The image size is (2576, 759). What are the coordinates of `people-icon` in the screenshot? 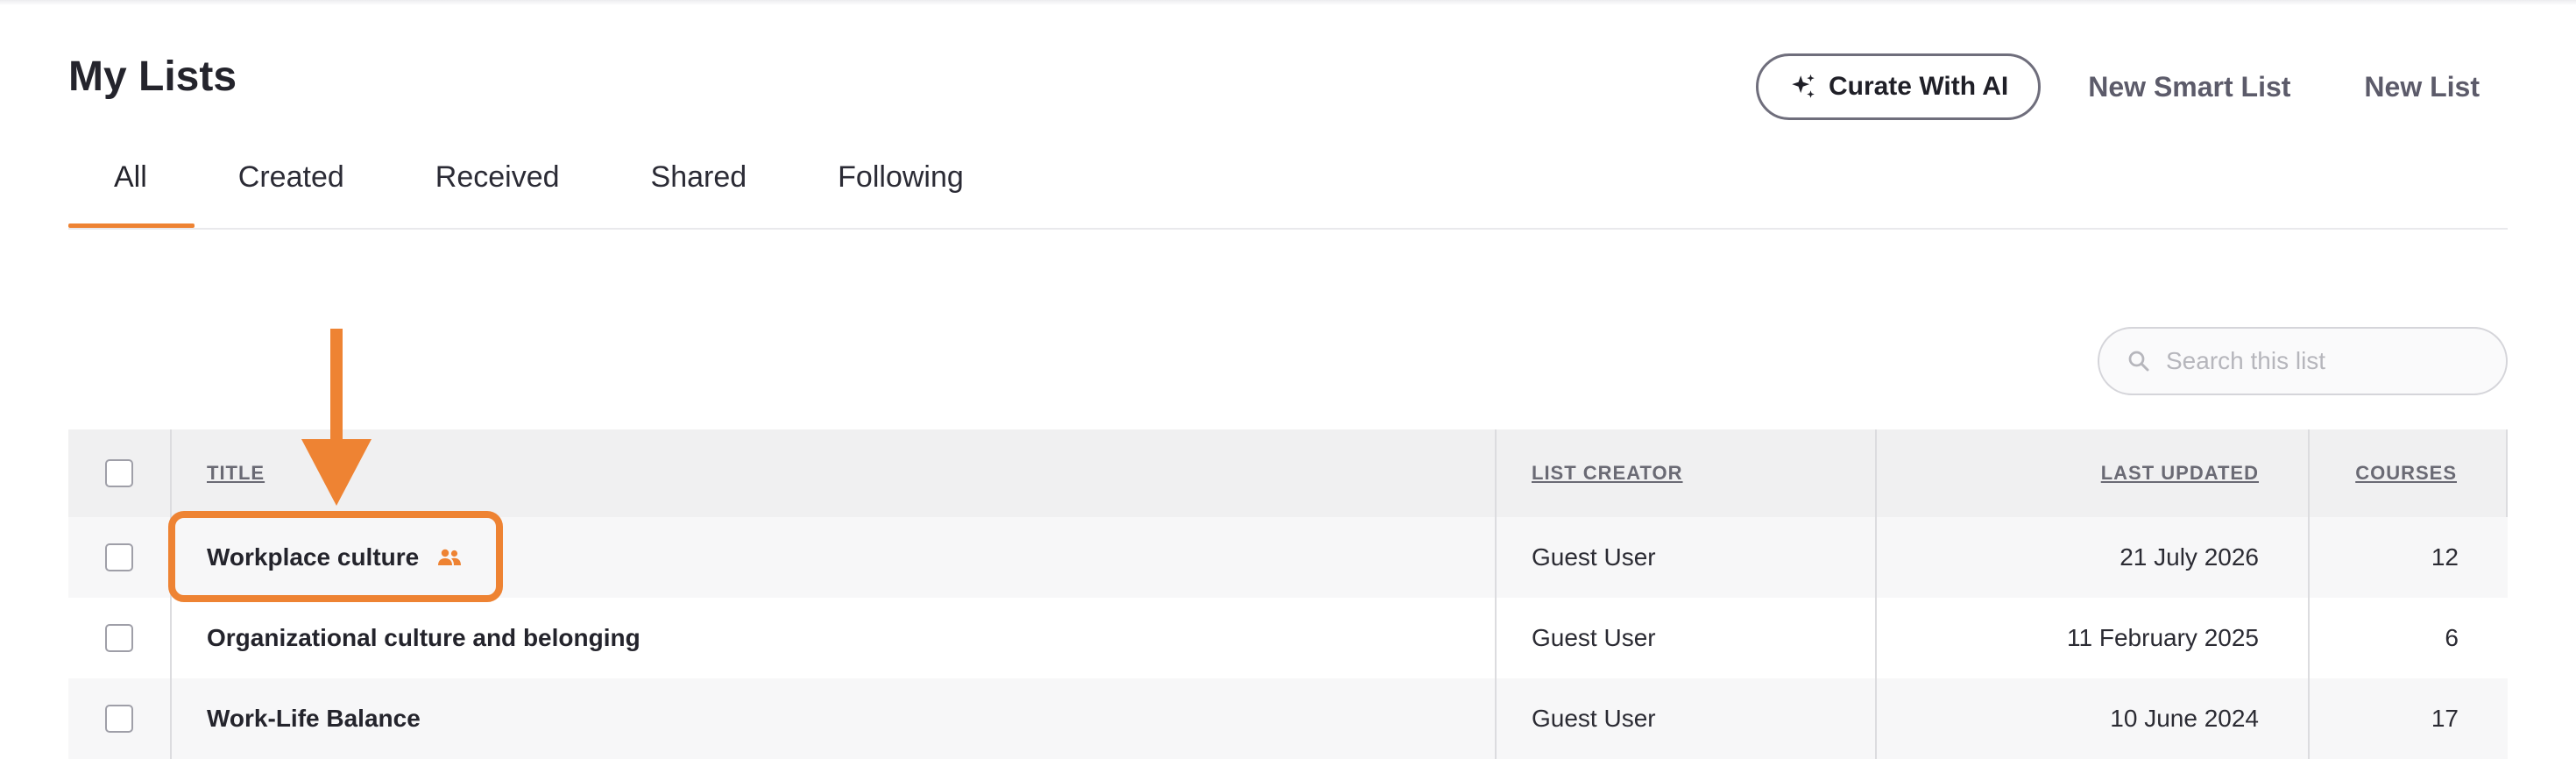 It's located at (450, 557).